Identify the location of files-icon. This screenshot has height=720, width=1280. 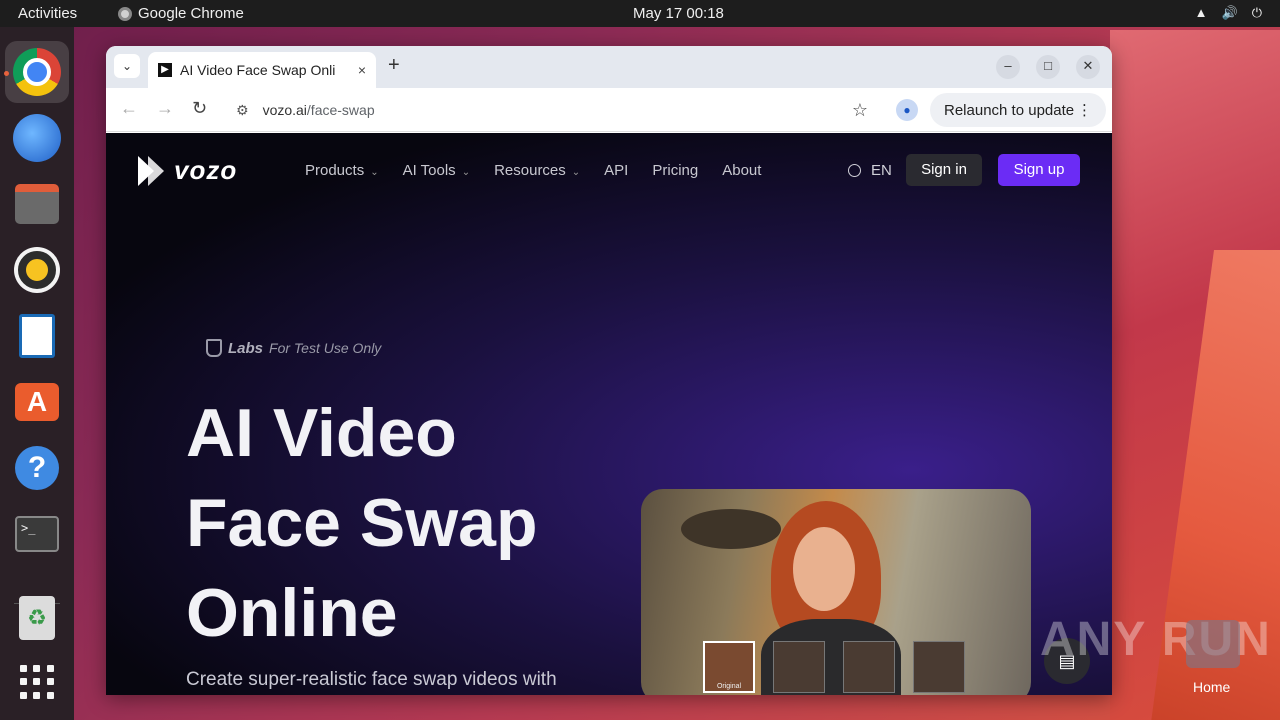
(37, 204).